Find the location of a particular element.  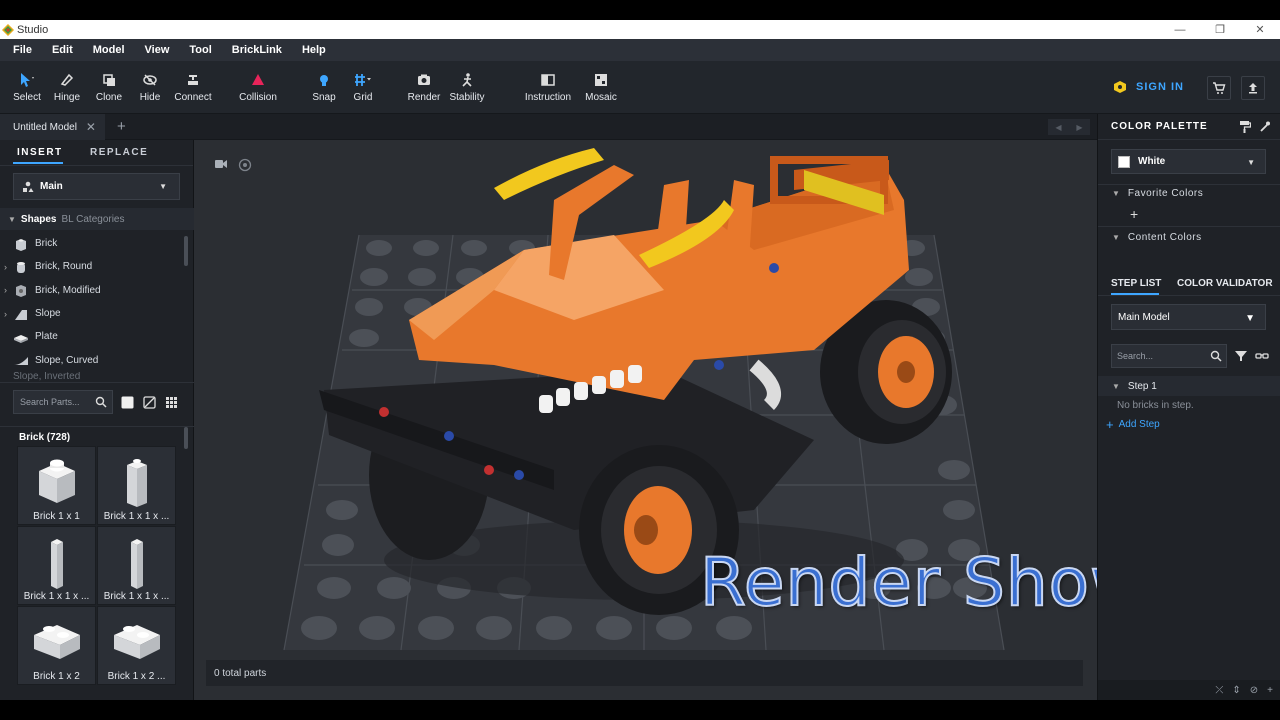

parts-search-field is located at coordinates (63, 402).